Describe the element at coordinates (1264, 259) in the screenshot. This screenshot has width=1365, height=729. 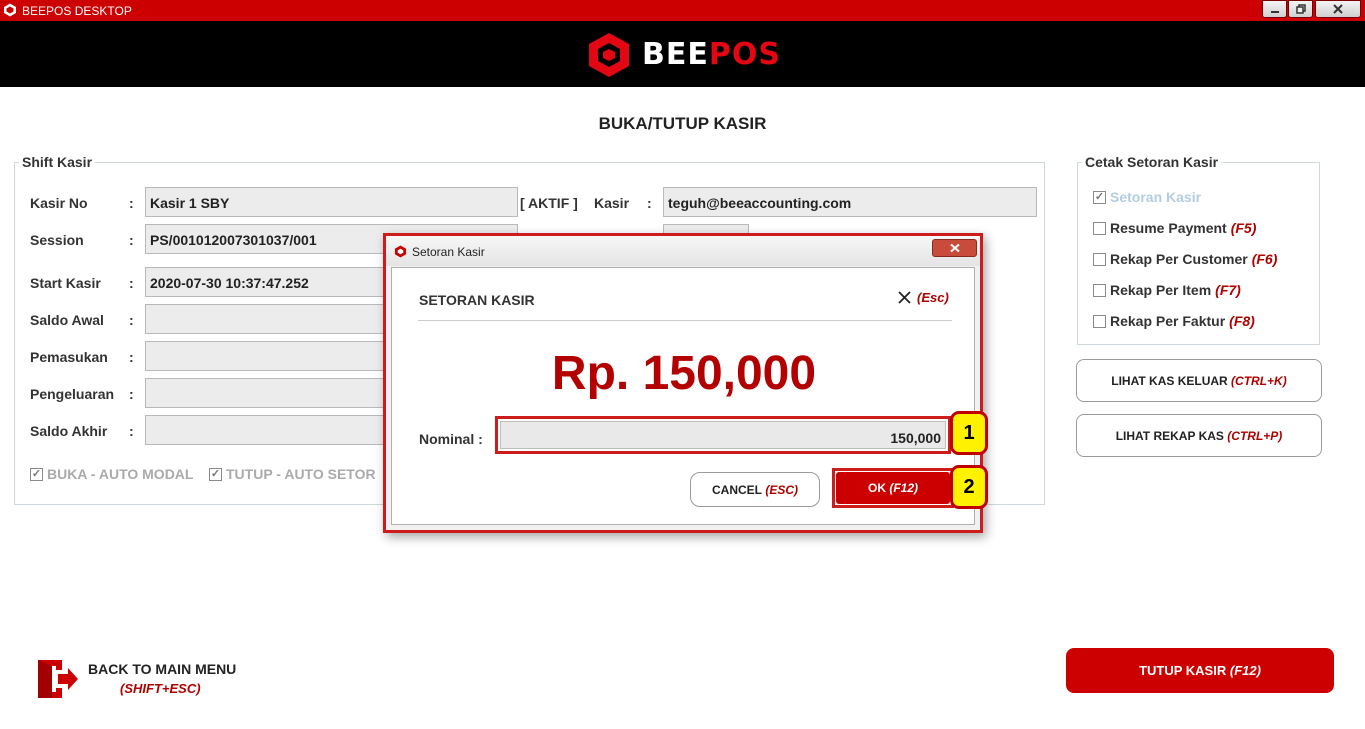
I see `shortcut-label: (F6)` at that location.